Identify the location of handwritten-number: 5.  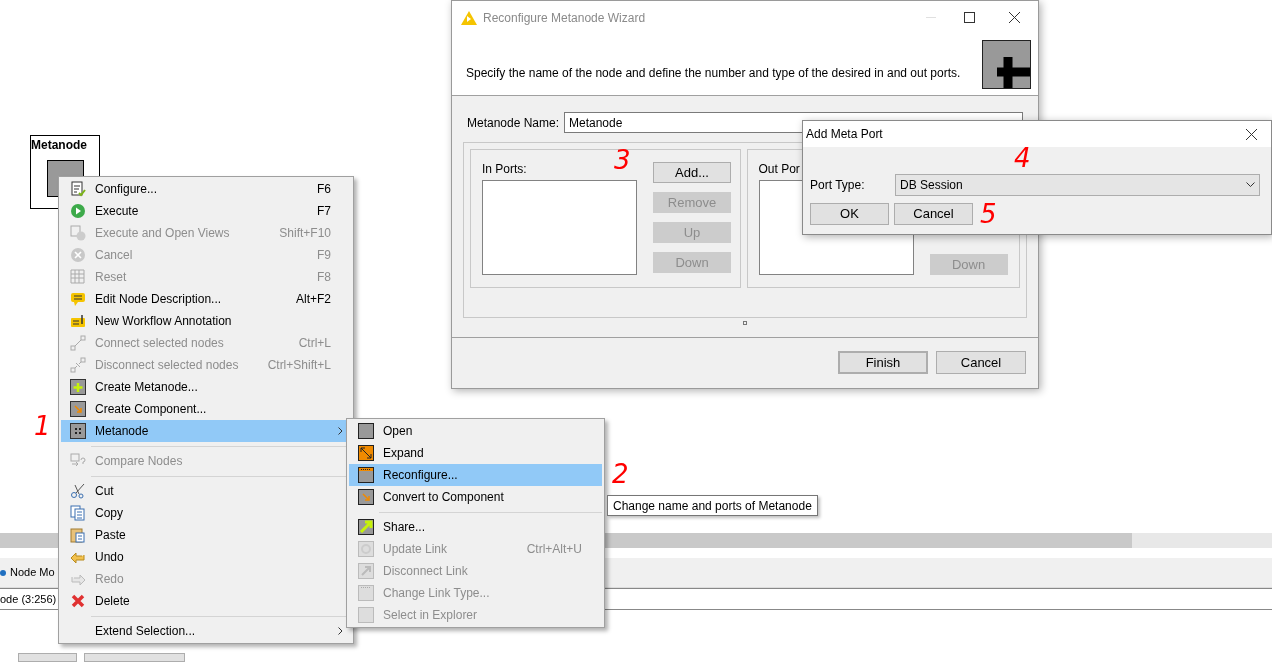
(988, 214).